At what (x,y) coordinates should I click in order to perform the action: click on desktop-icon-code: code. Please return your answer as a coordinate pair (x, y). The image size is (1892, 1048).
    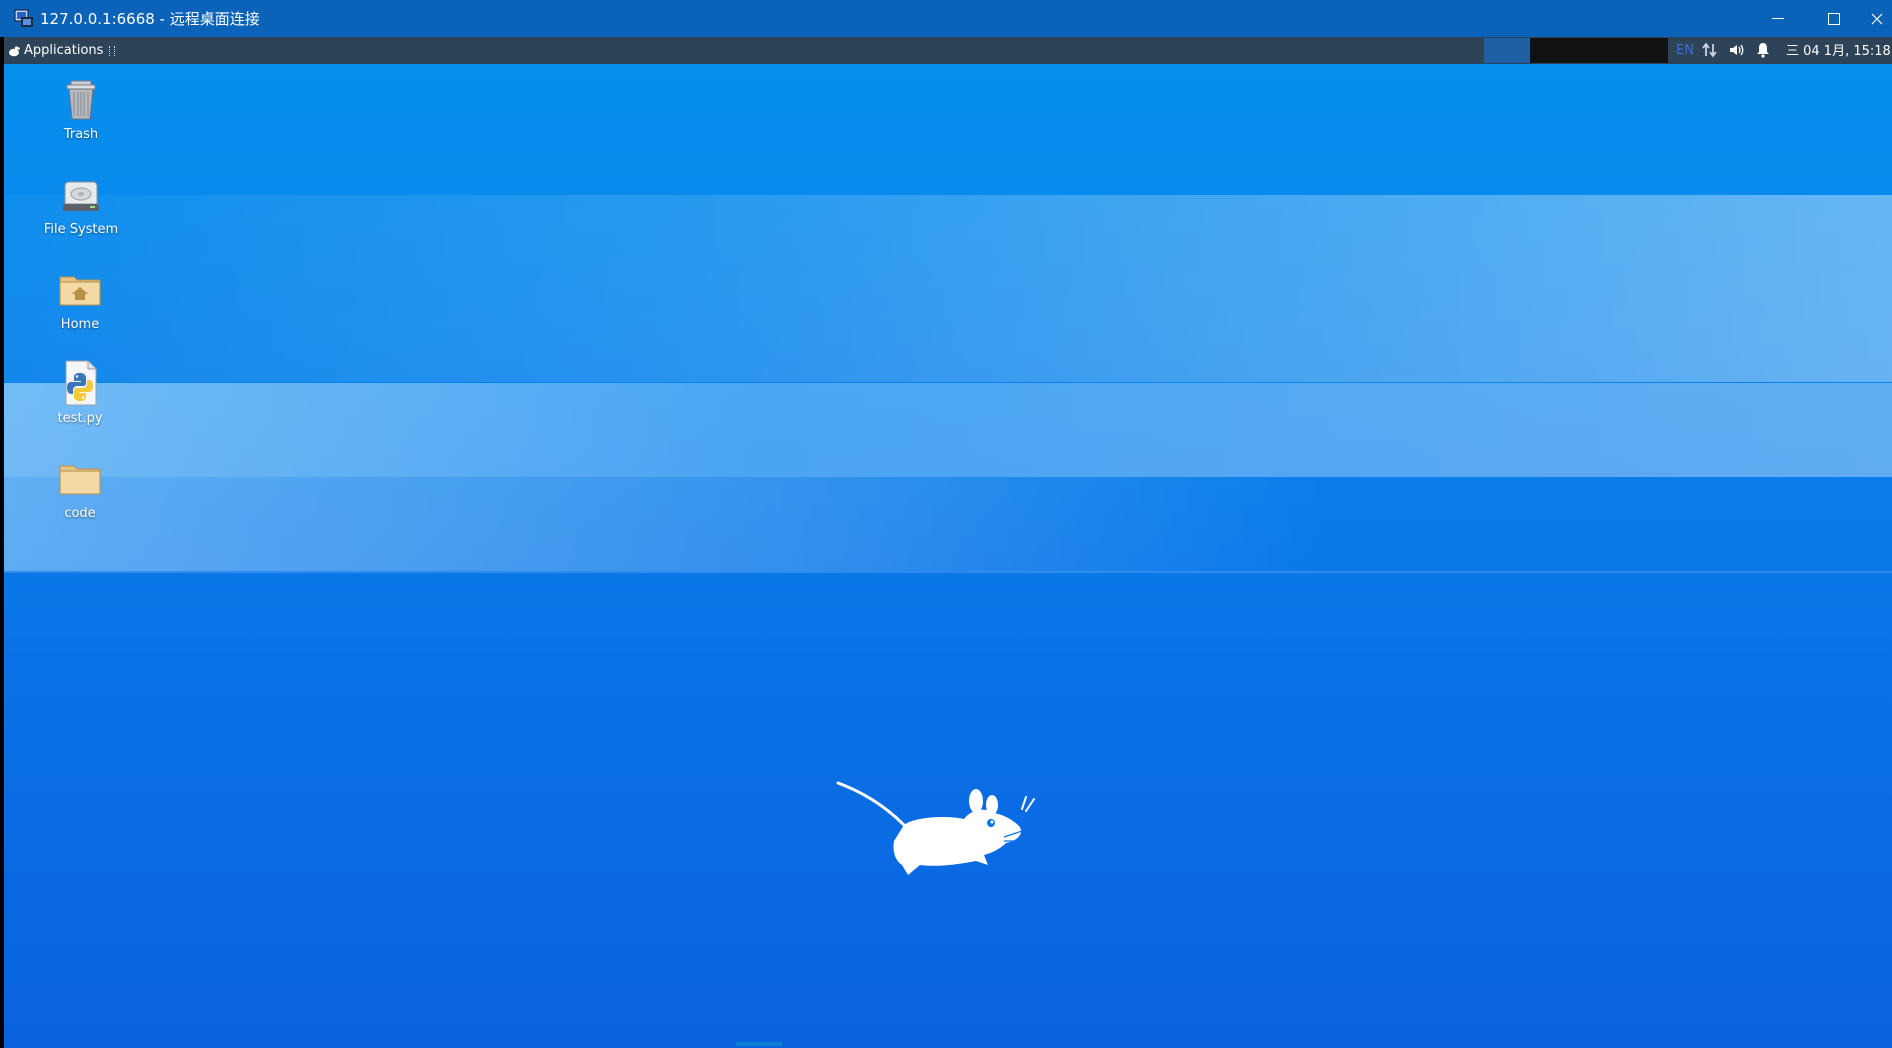
    Looking at the image, I should click on (80, 487).